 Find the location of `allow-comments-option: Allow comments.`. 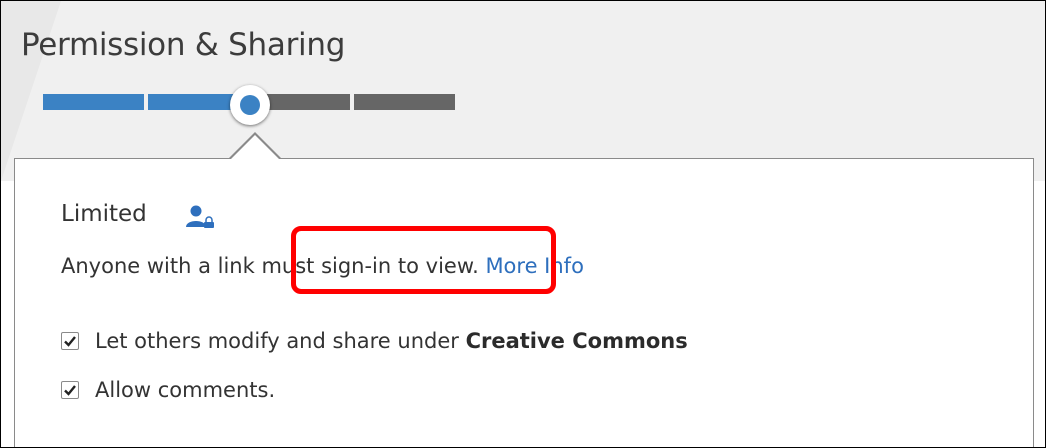

allow-comments-option: Allow comments. is located at coordinates (168, 390).